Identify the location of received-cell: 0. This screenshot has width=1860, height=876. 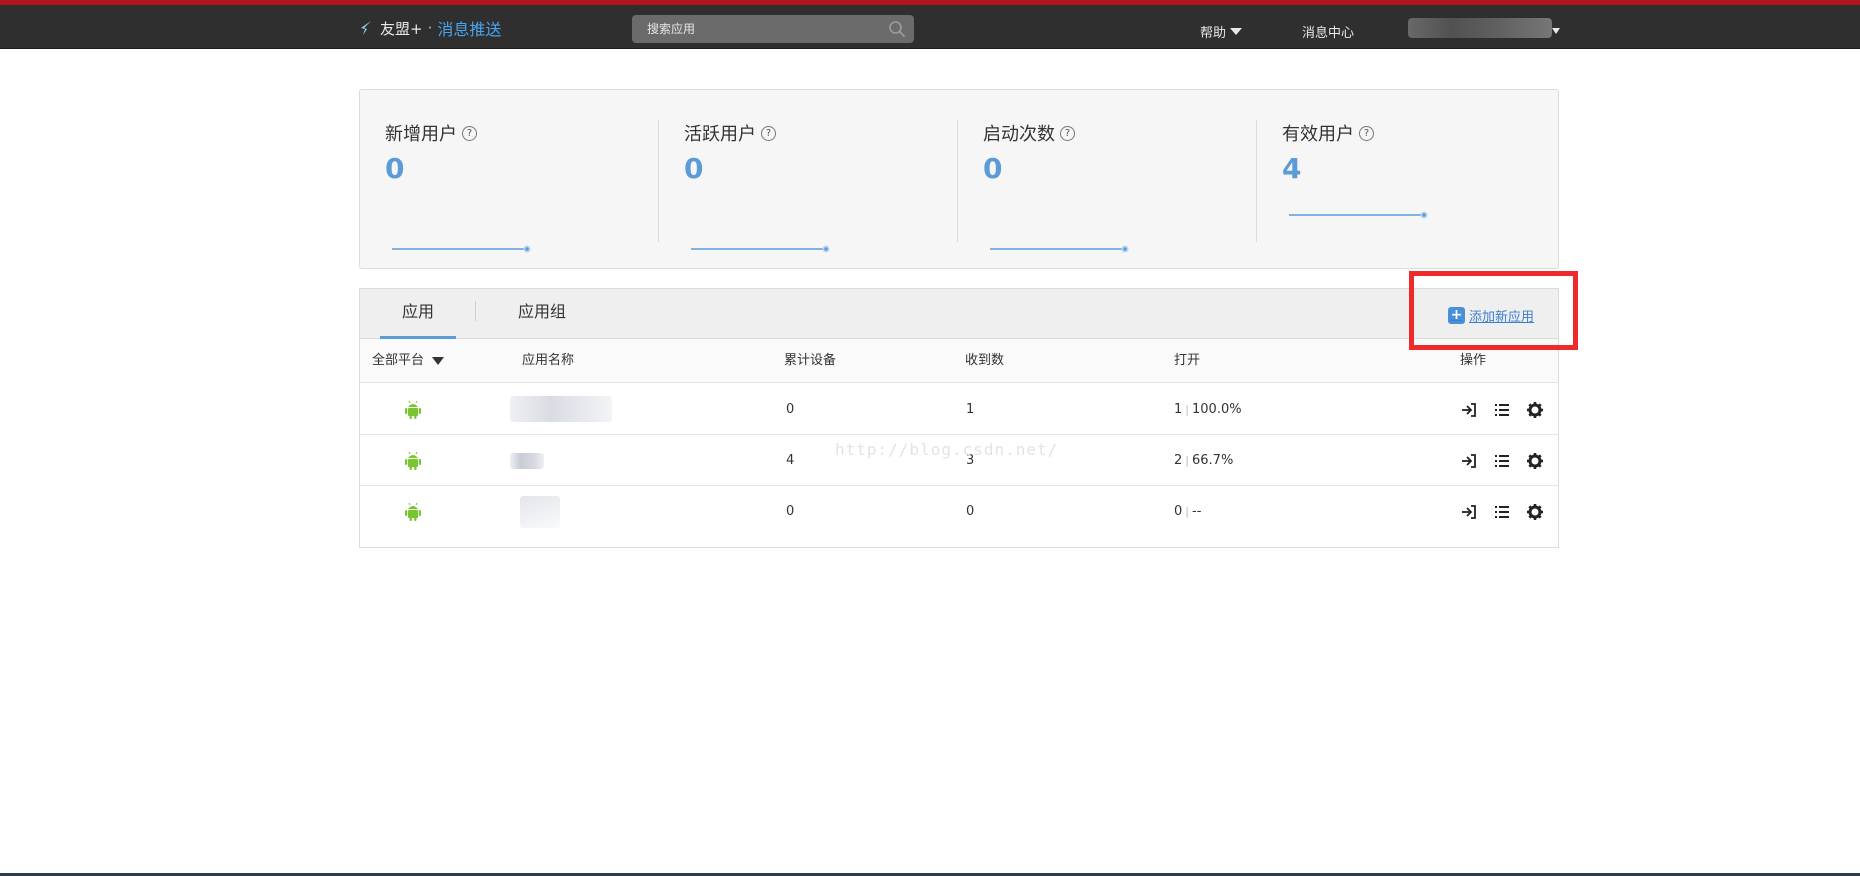
(970, 511).